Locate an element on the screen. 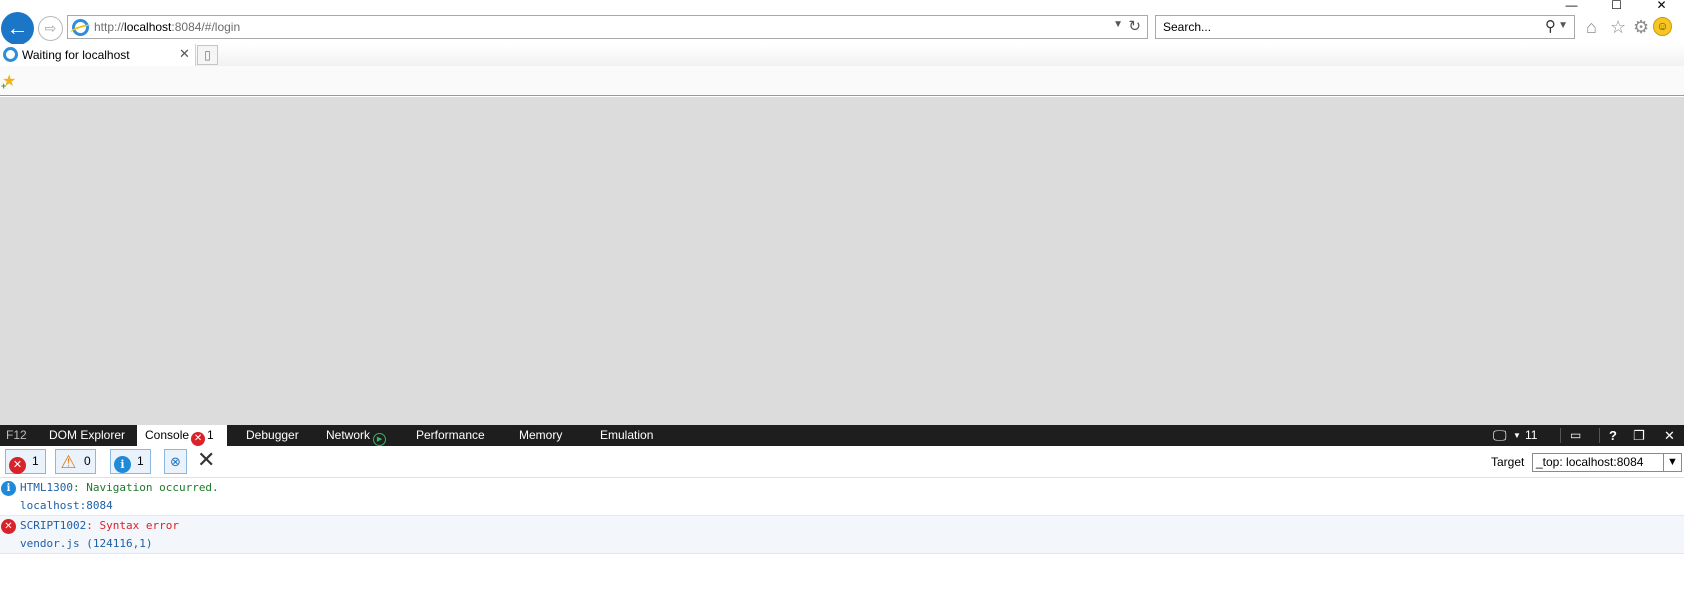 This screenshot has height=595, width=1684. warnings-filter-button: ⚠ 0 is located at coordinates (75, 461).